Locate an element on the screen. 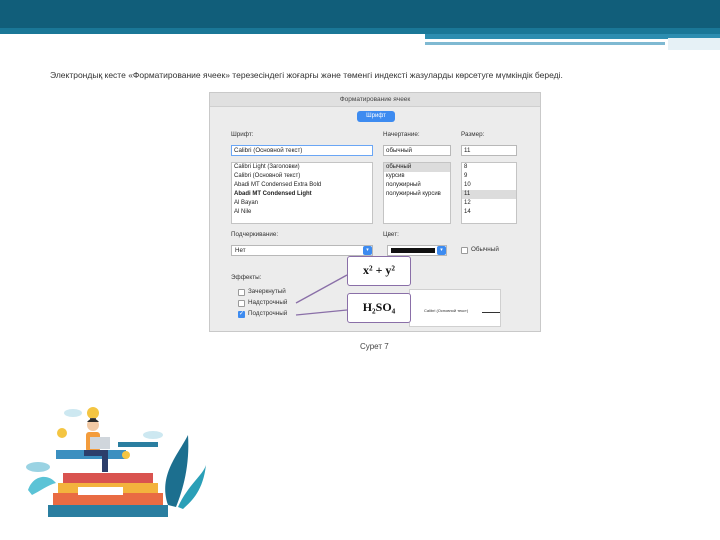 The image size is (720, 540). figure-caption: Сурет 7 is located at coordinates (374, 346).